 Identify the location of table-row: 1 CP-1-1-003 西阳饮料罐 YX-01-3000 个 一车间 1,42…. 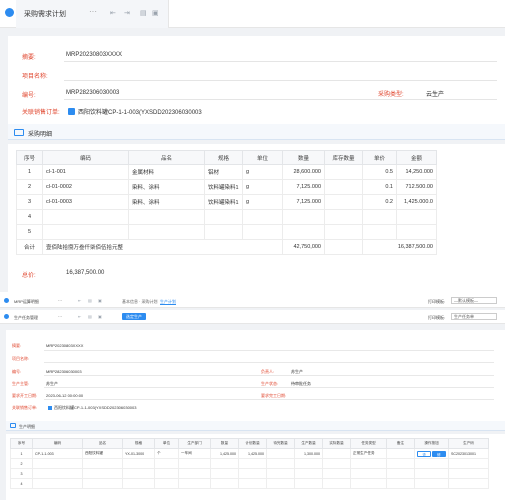
(249, 453).